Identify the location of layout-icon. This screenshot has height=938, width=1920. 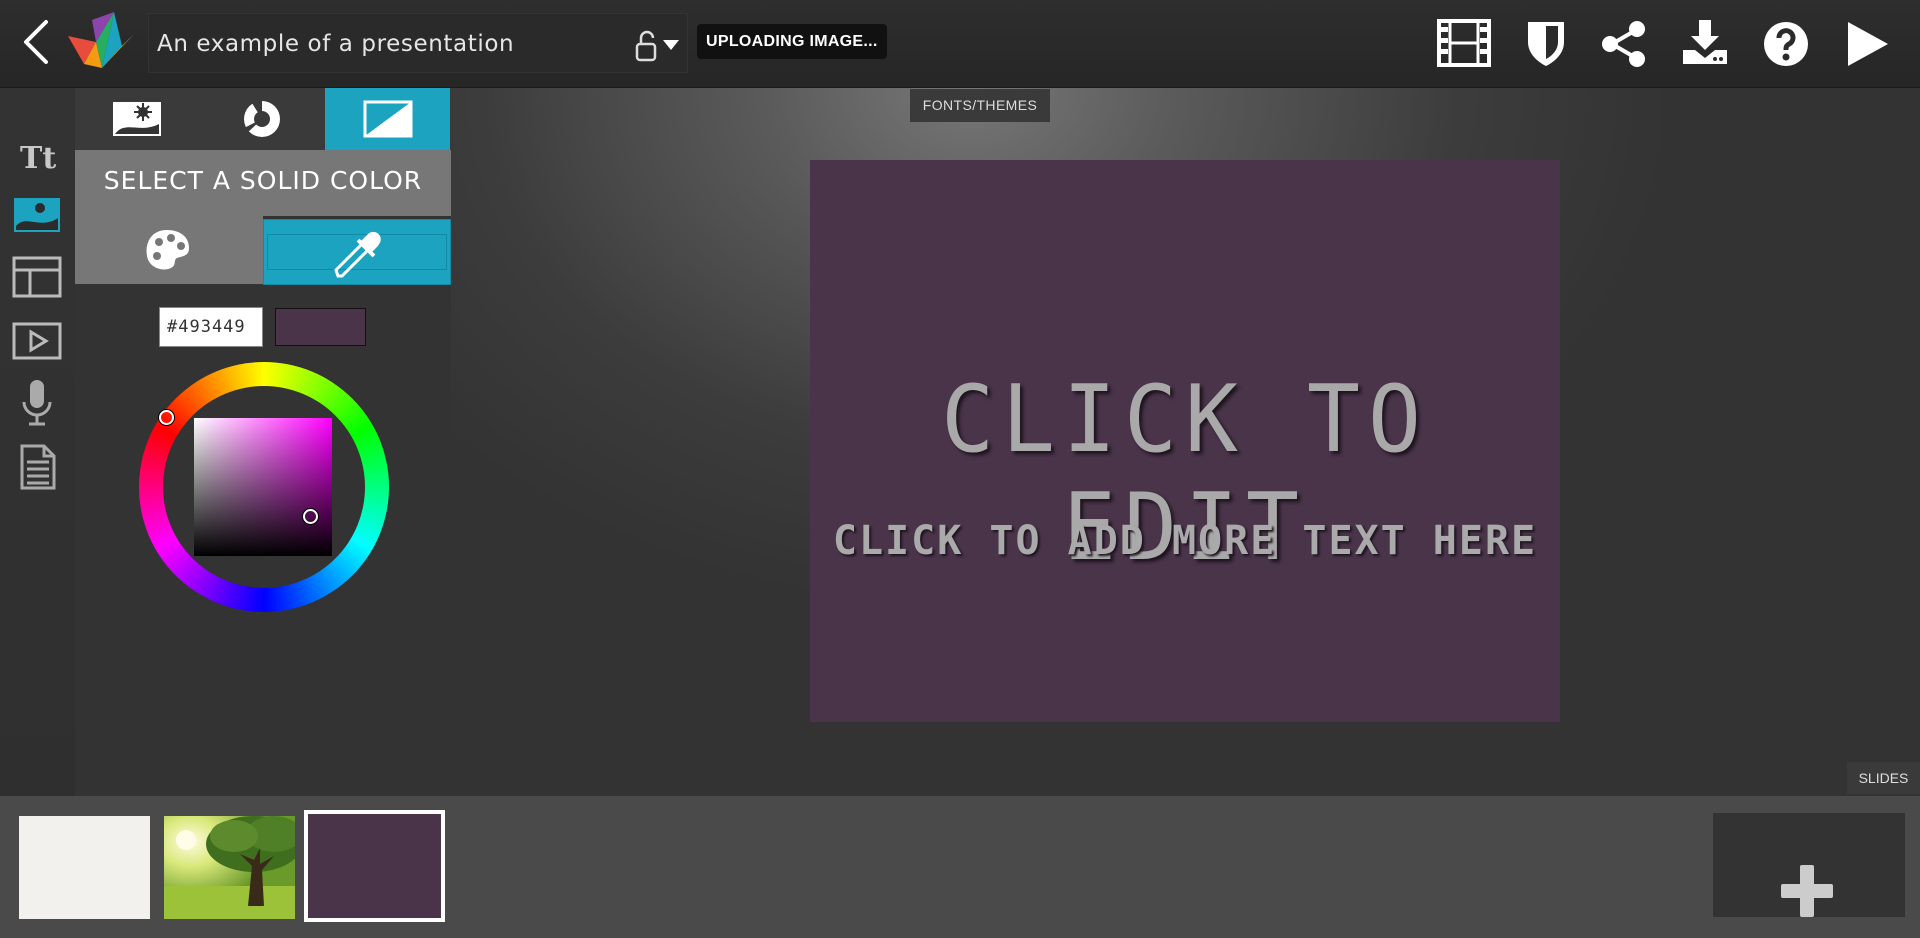
(37, 277).